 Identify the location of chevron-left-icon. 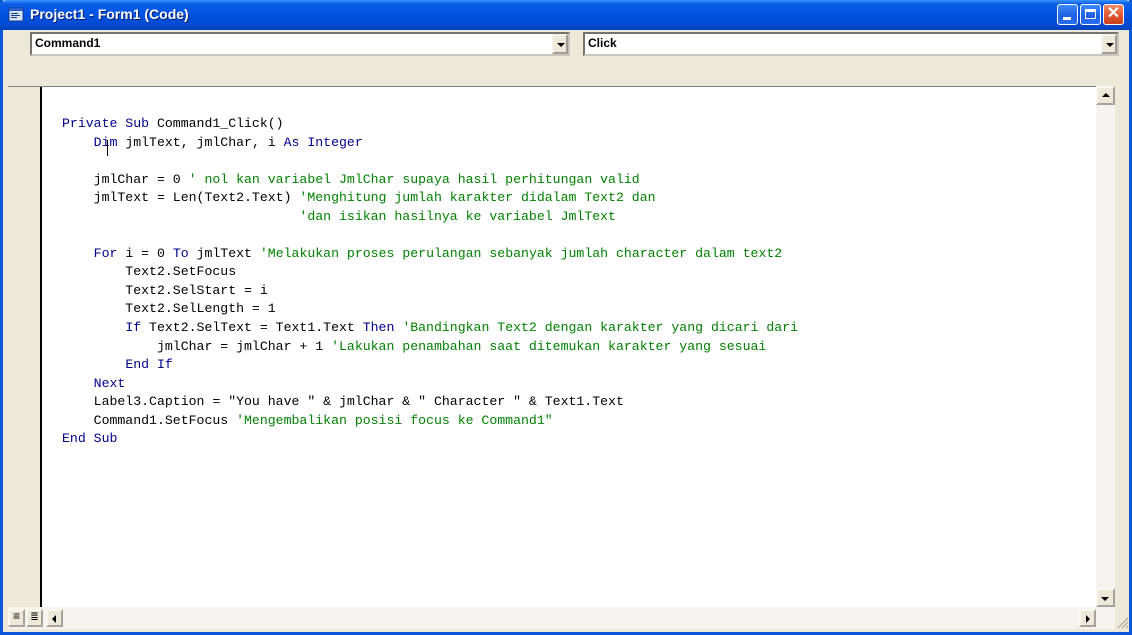
(54, 619).